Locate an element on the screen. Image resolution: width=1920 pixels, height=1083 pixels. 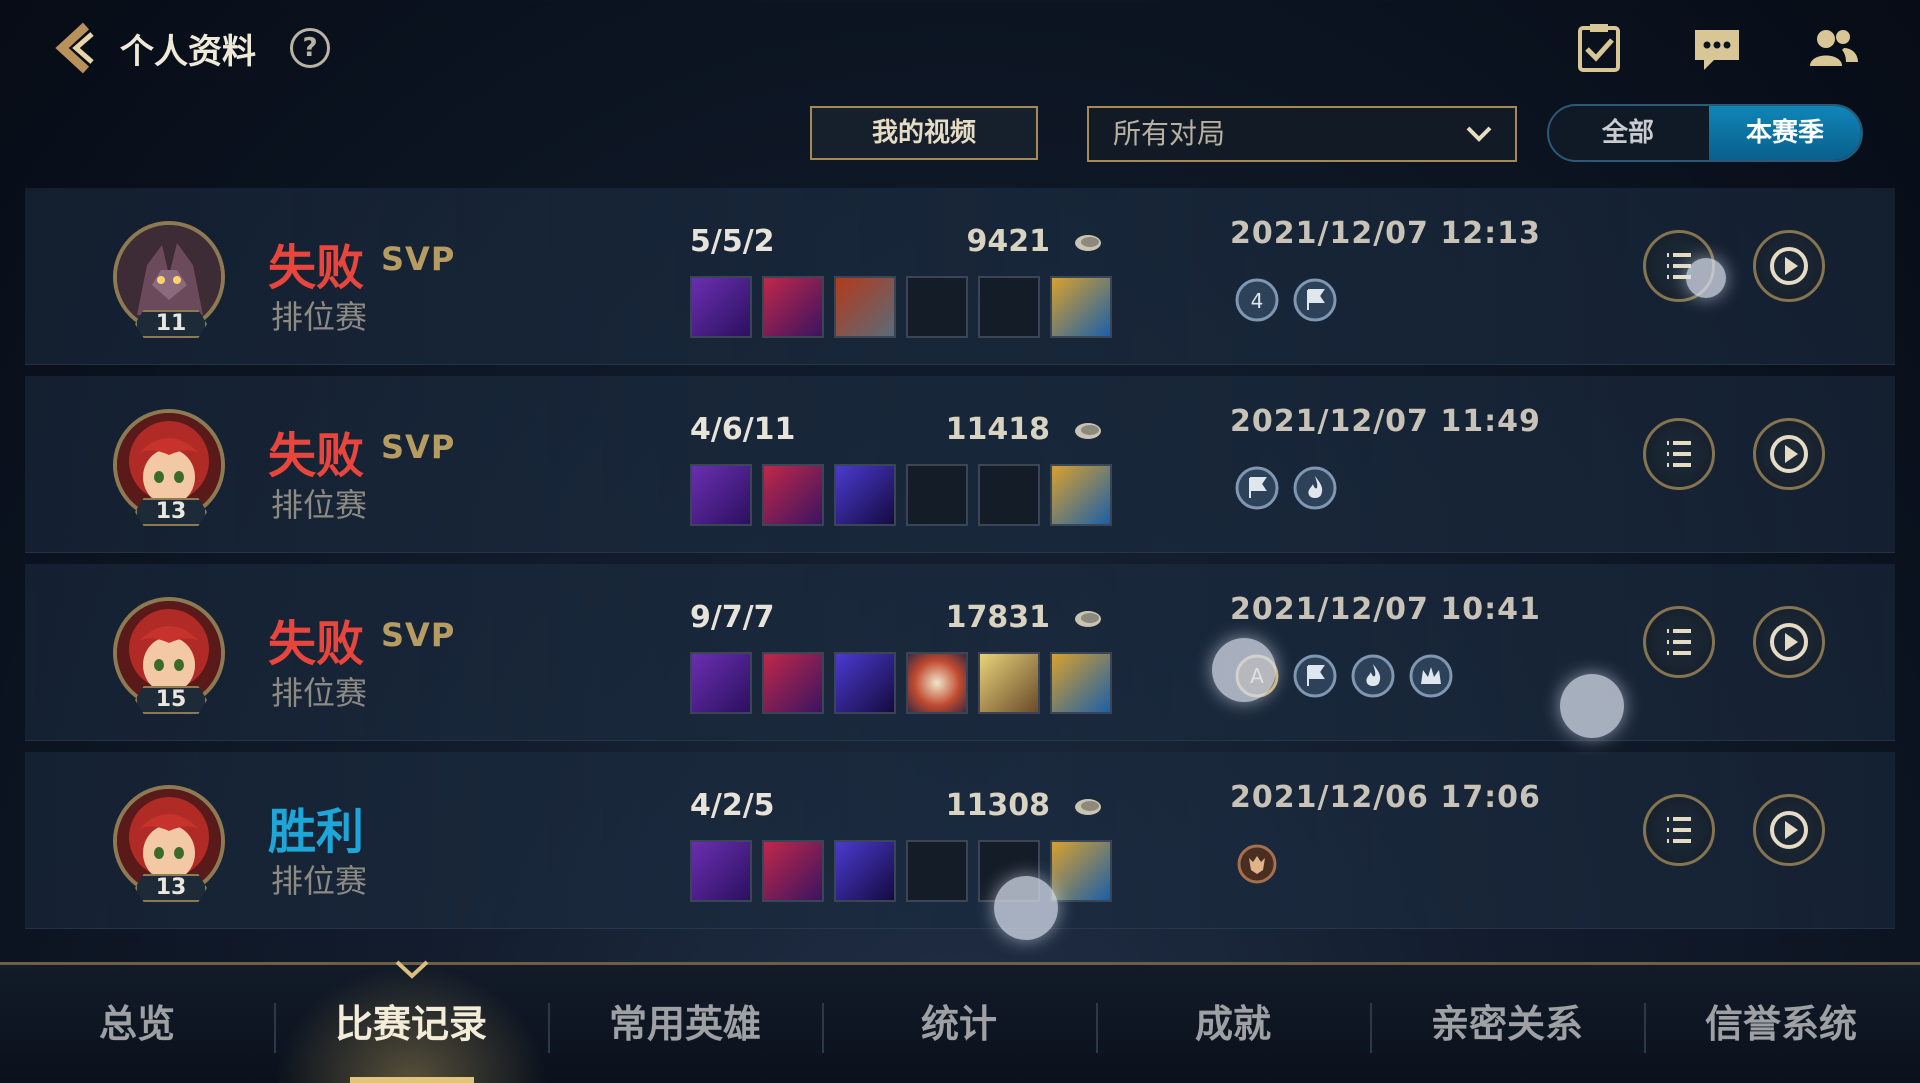
svg-text: 4 is located at coordinates (1257, 301).